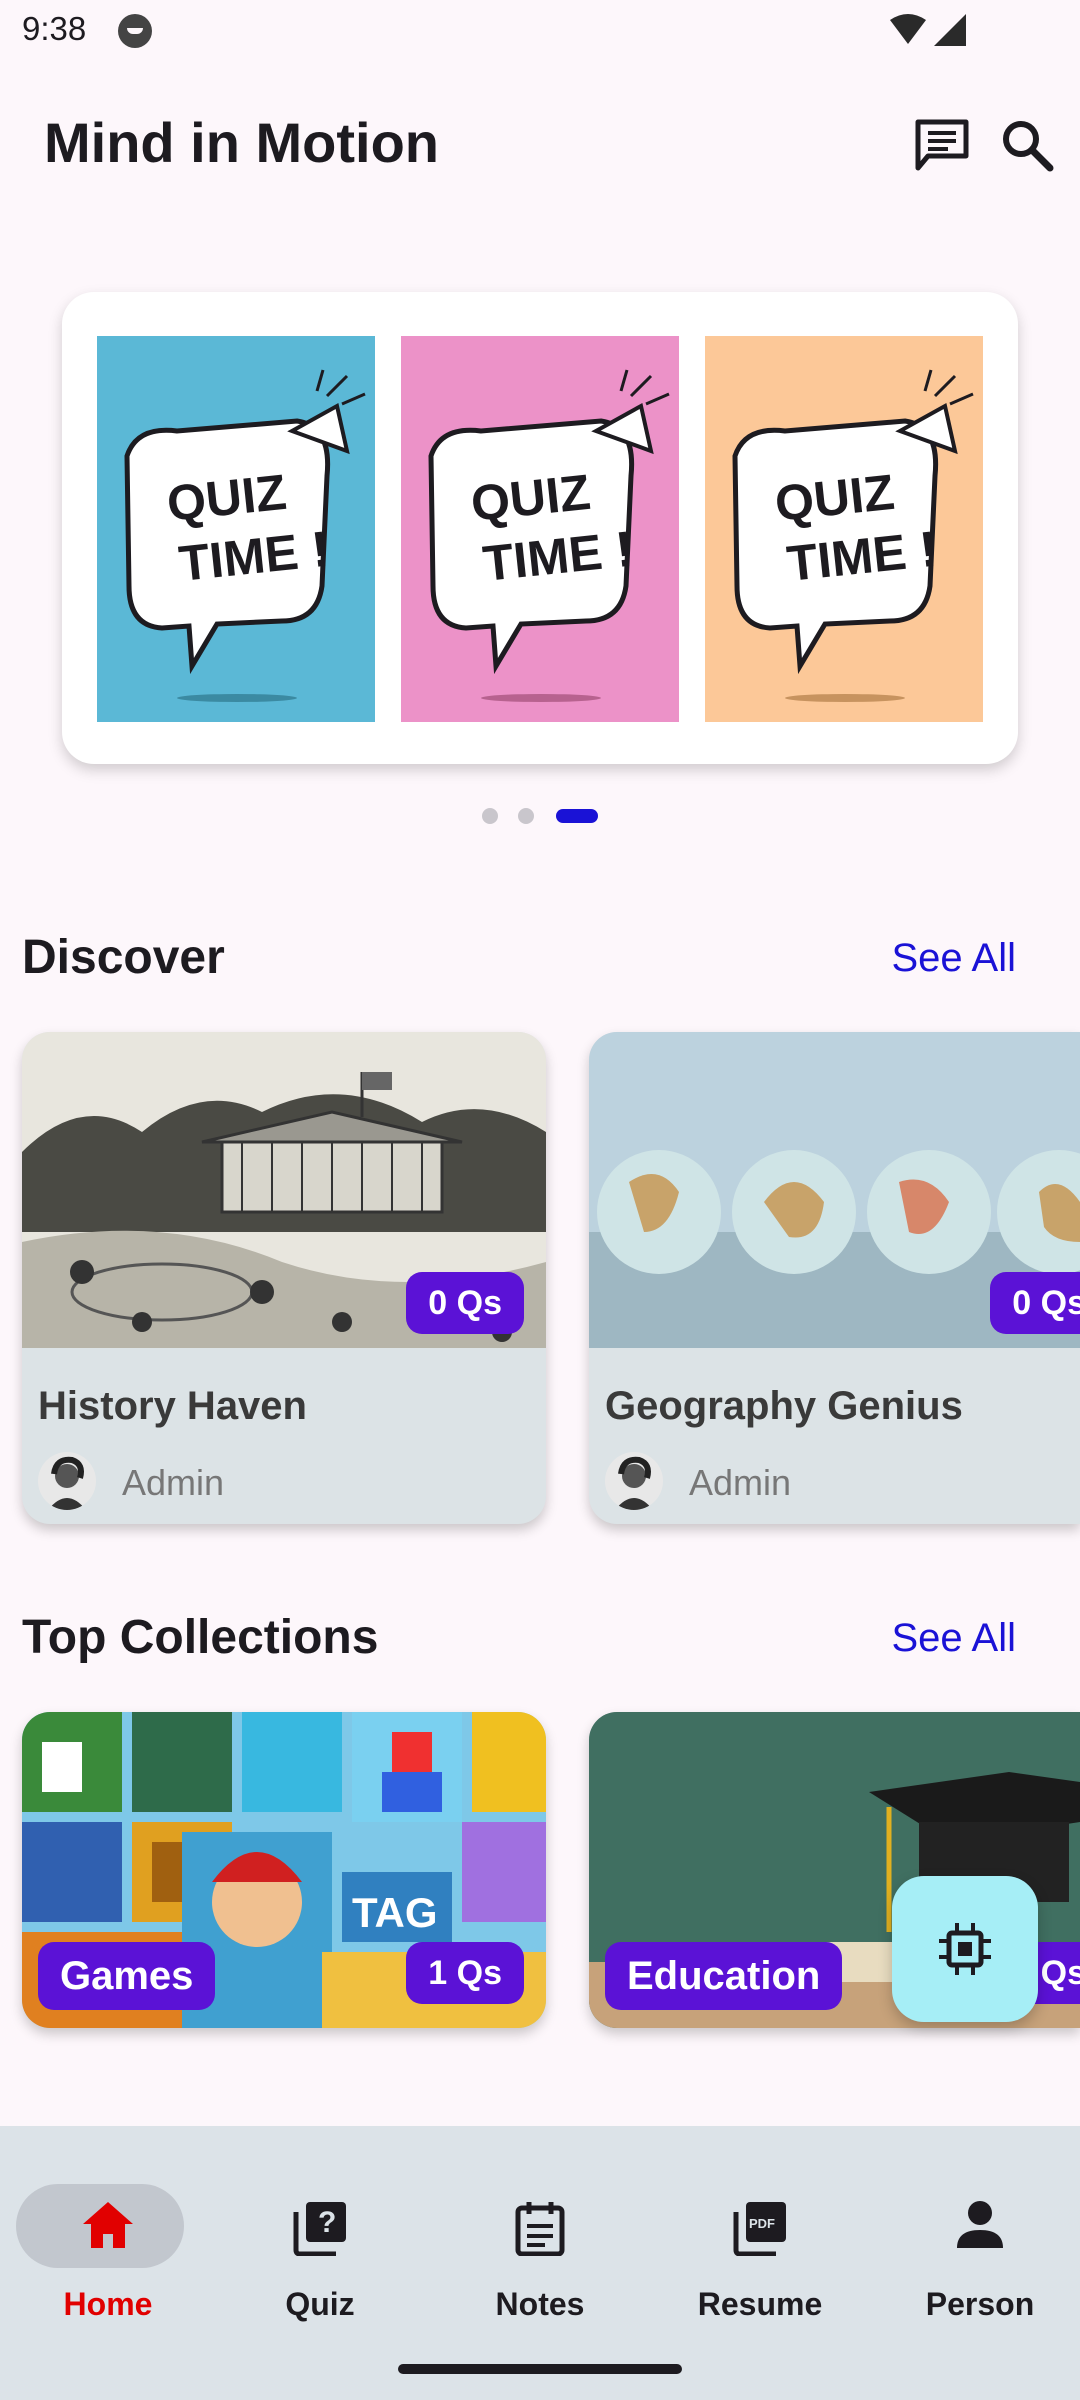 This screenshot has height=2400, width=1080. I want to click on notes-icon, so click(540, 2230).